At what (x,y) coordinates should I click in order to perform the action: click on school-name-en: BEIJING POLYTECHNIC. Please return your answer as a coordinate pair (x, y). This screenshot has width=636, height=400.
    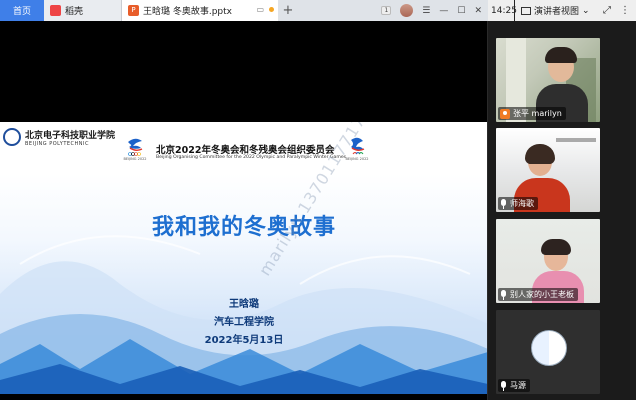
    Looking at the image, I should click on (57, 144).